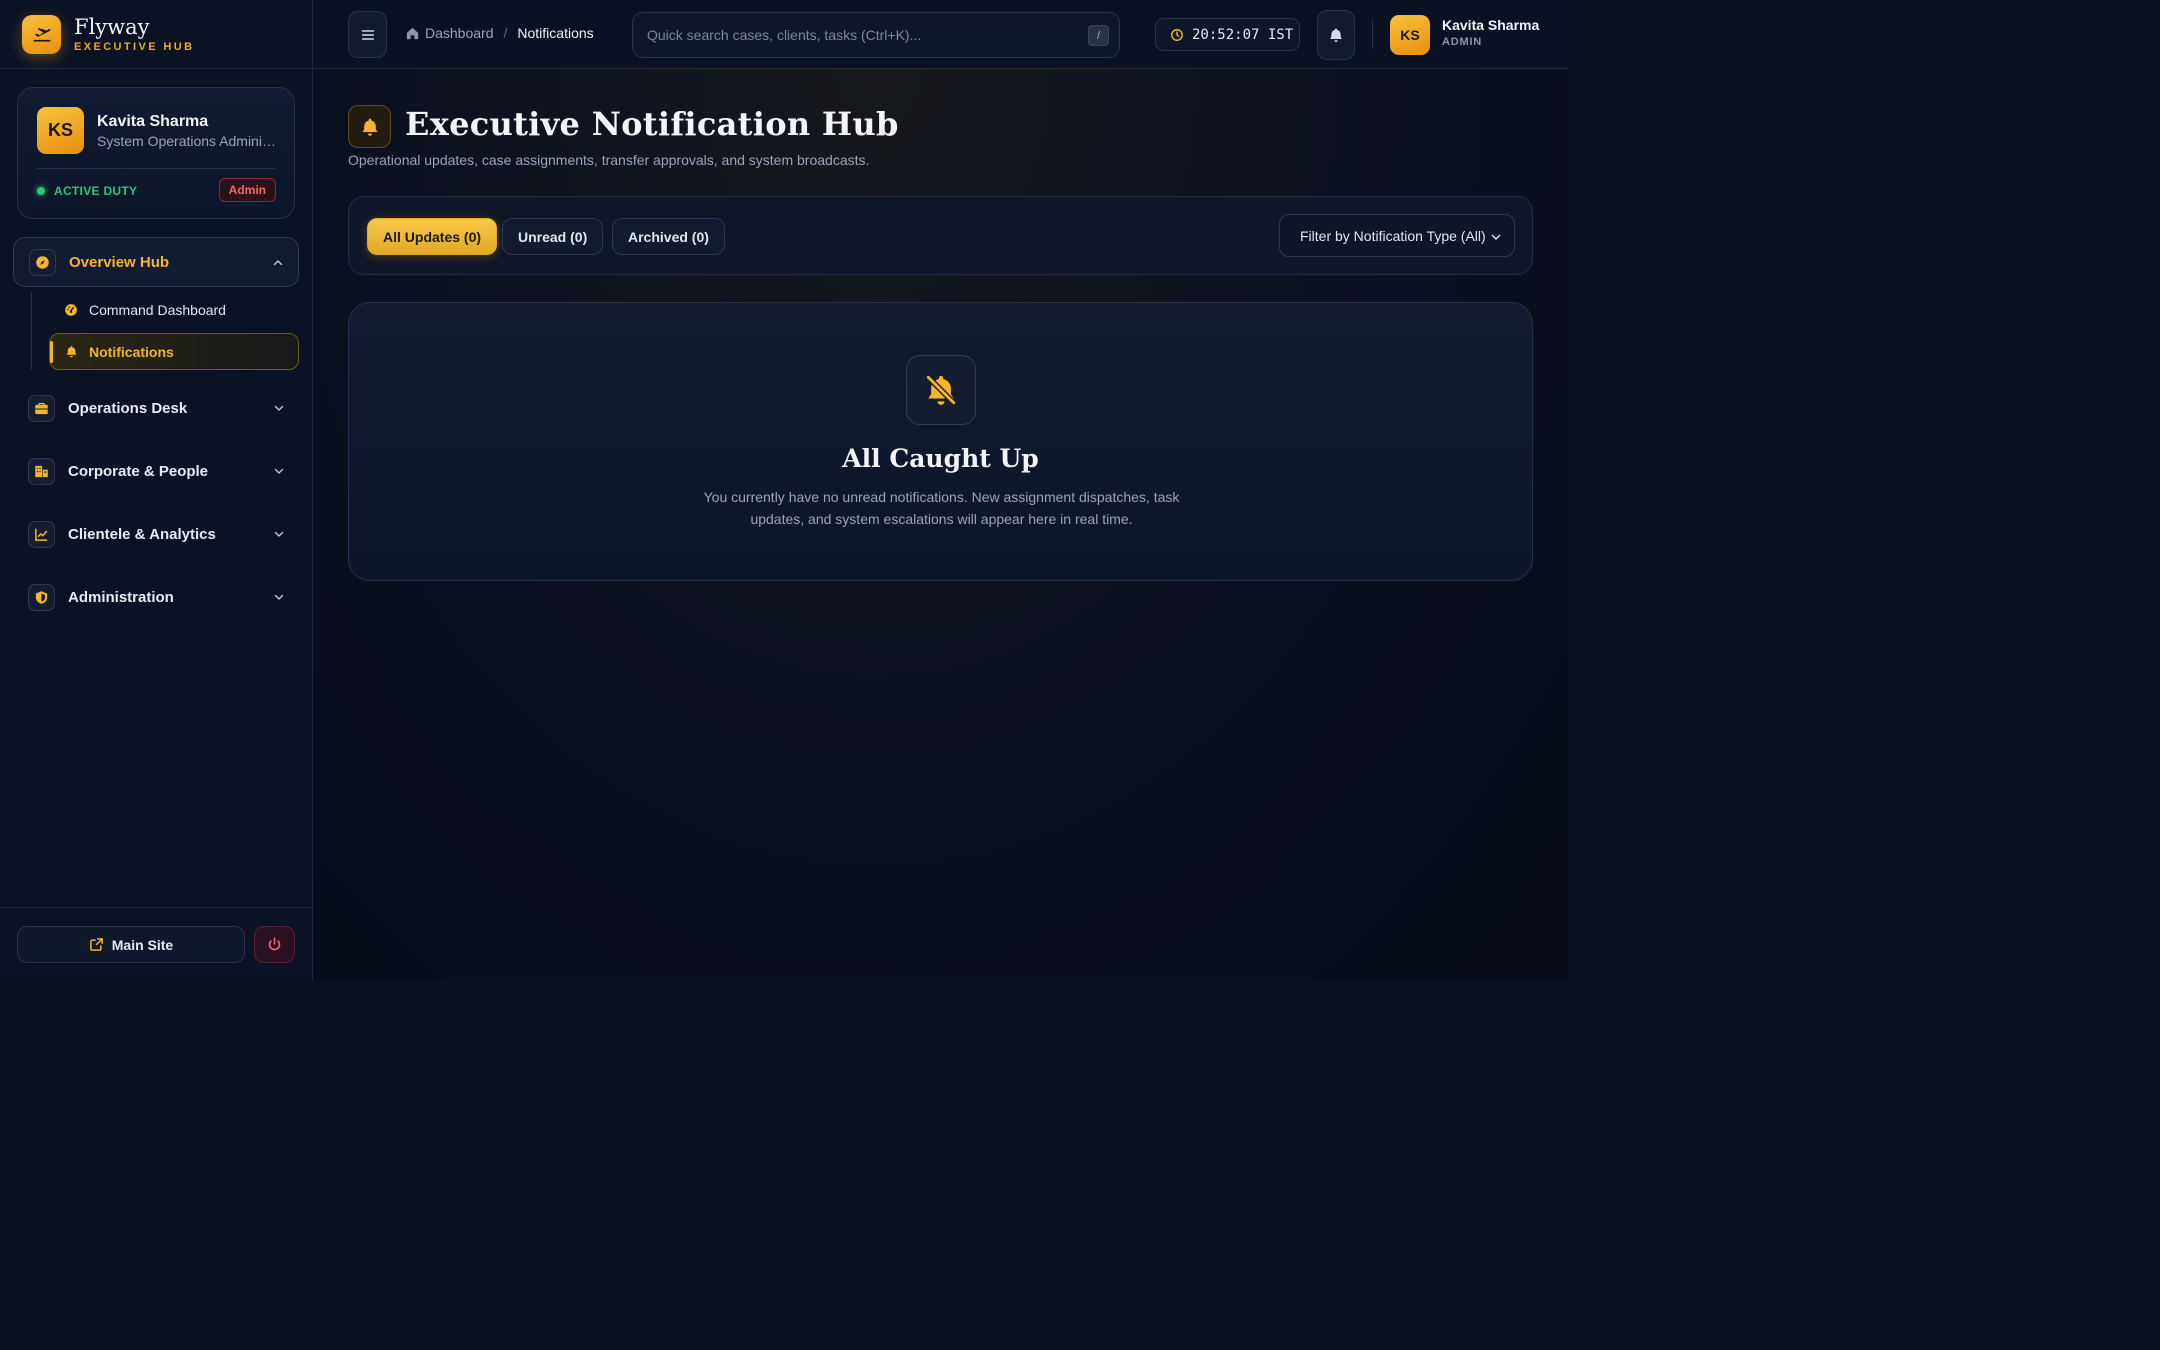  Describe the element at coordinates (499, 33) in the screenshot. I see `breadcrumb: Dashboard / Notifications` at that location.